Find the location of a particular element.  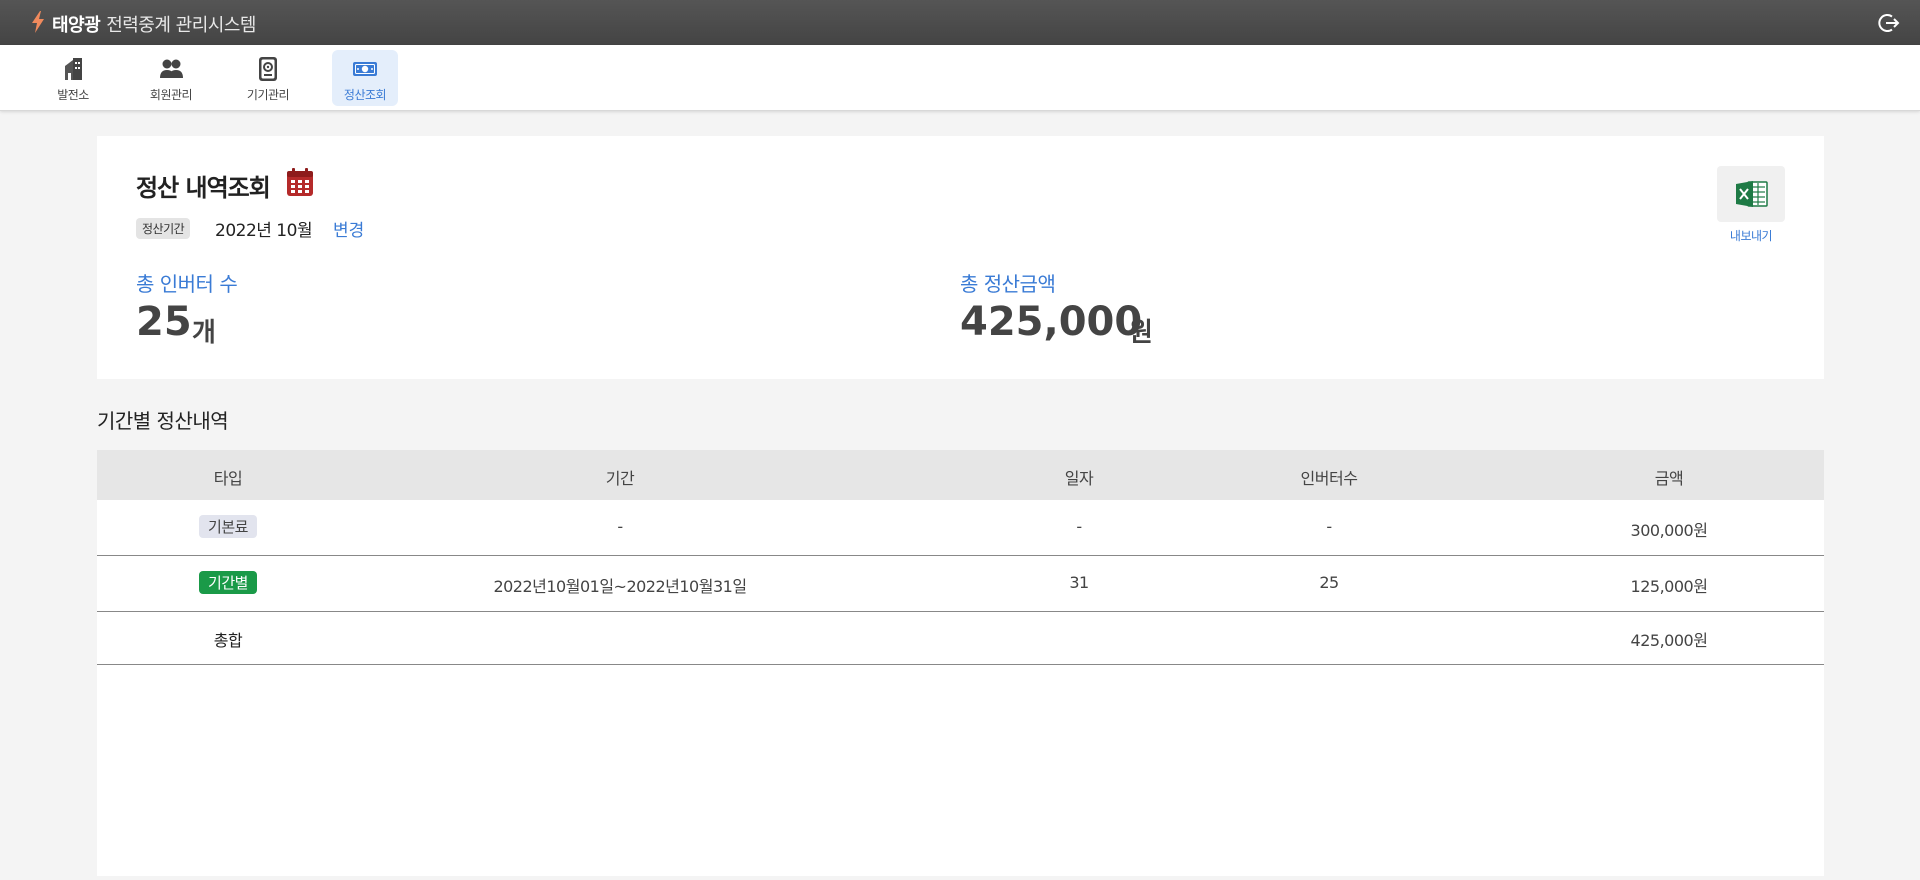

nav-item-devices: 기기관리 is located at coordinates (268, 78).